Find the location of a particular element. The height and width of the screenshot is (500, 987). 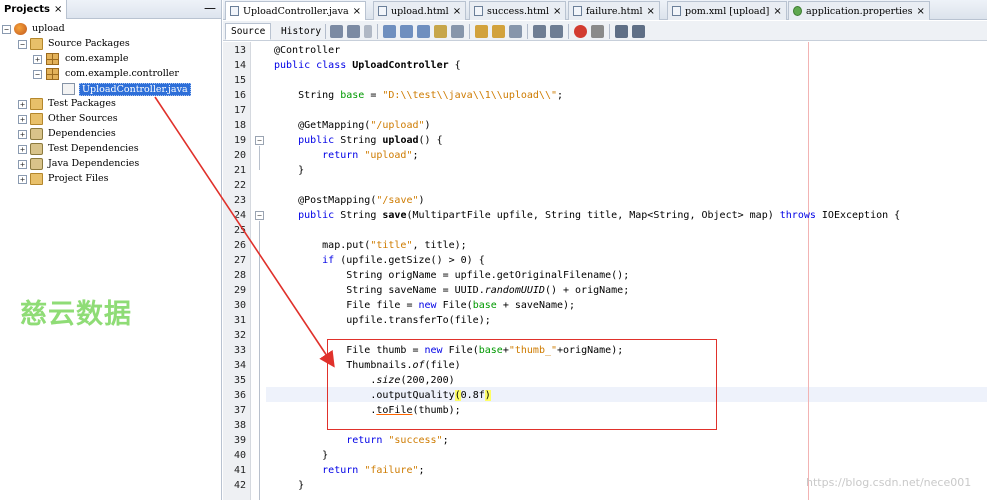

line-number: 28 is located at coordinates (239, 275).